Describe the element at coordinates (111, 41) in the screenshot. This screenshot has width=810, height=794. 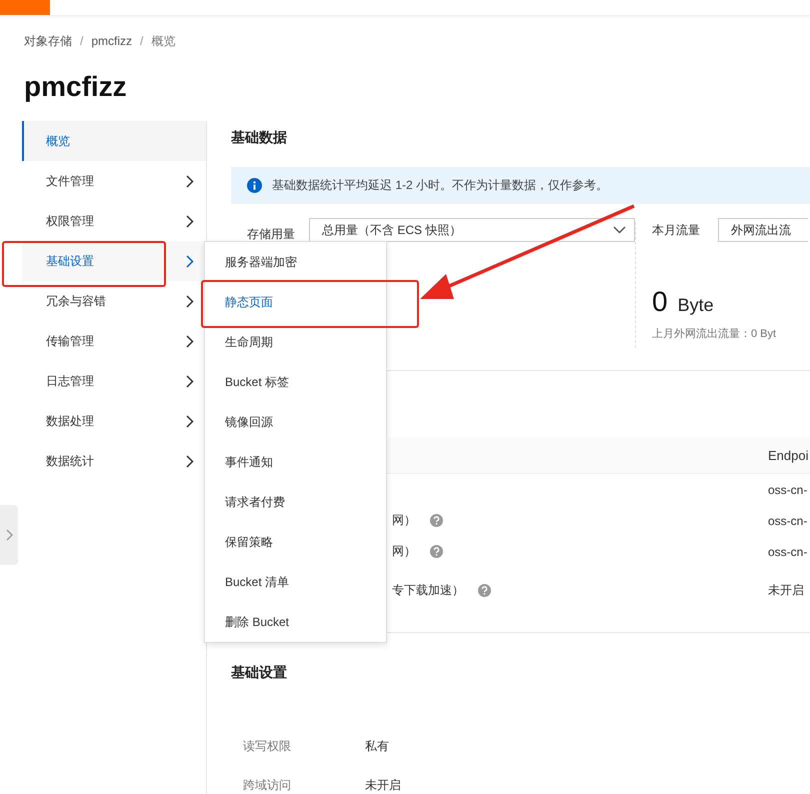
I see `breadcrumb-link: pmcfizz` at that location.